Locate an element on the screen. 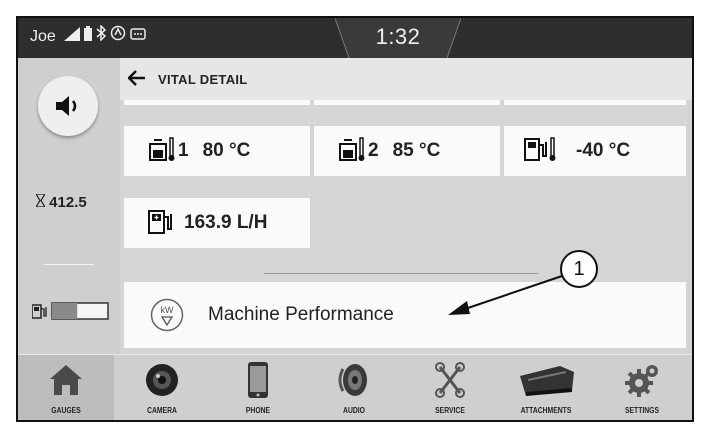 The width and height of the screenshot is (704, 424). tile-index: 2 is located at coordinates (373, 150).